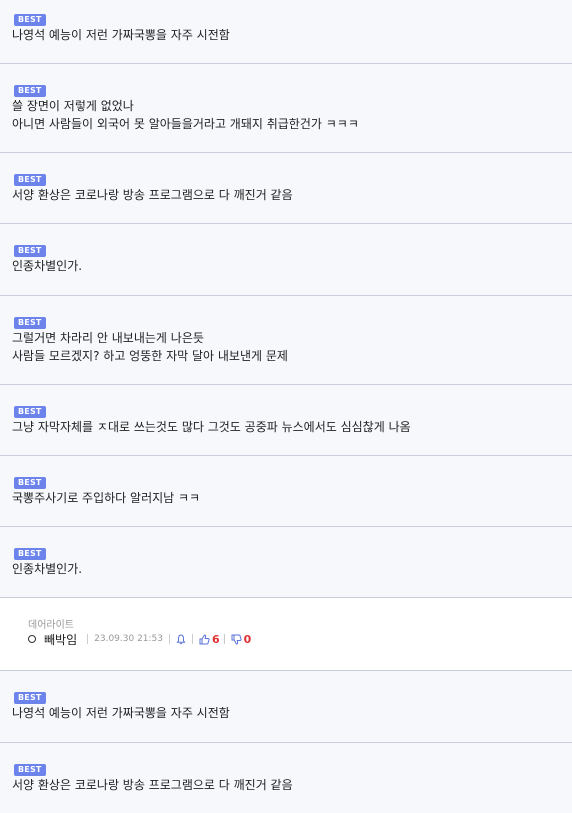  Describe the element at coordinates (32, 639) in the screenshot. I see `radio-icon` at that location.